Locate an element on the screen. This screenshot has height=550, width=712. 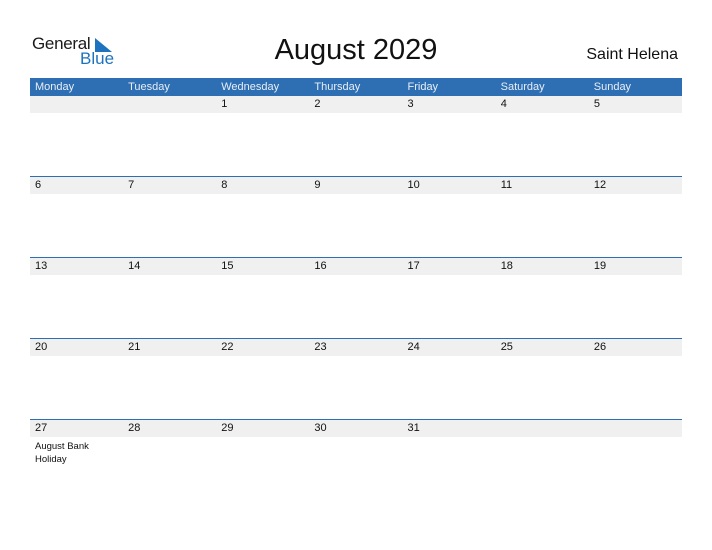
country-label: Saint Helena is located at coordinates (632, 54).